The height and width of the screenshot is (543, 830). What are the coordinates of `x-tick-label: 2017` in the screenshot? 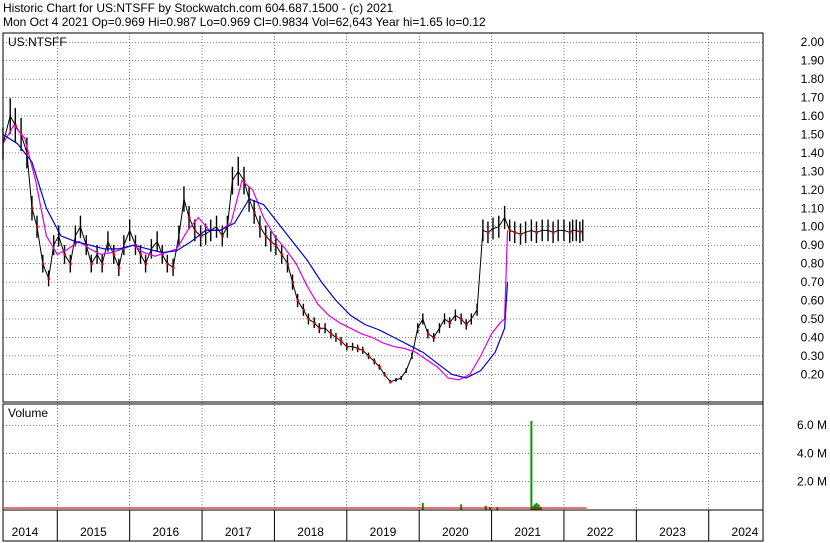 It's located at (238, 532).